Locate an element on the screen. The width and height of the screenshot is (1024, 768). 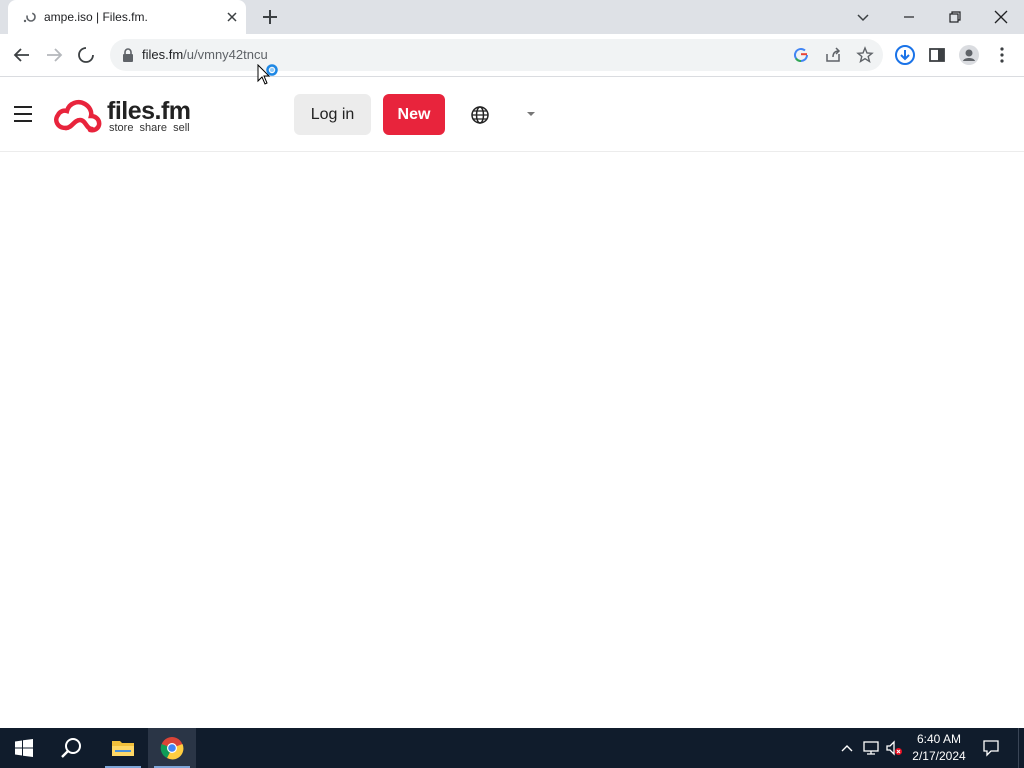
folder-icon is located at coordinates (123, 748).